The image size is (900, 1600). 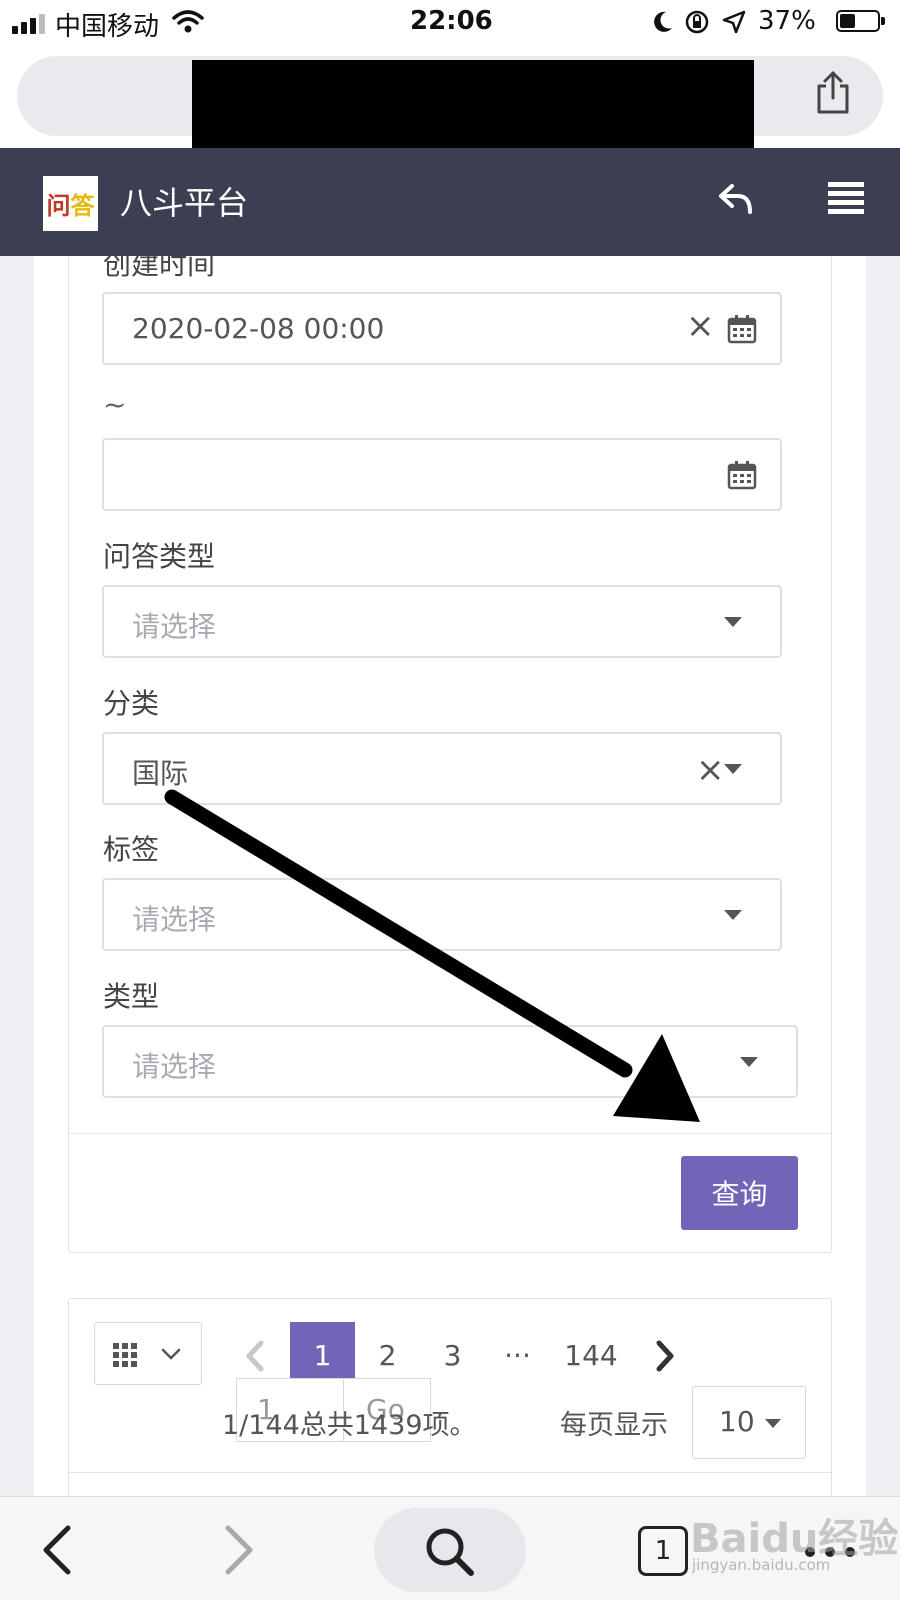 I want to click on pagination-summary: 1/144总共1439项。, so click(x=349, y=1425).